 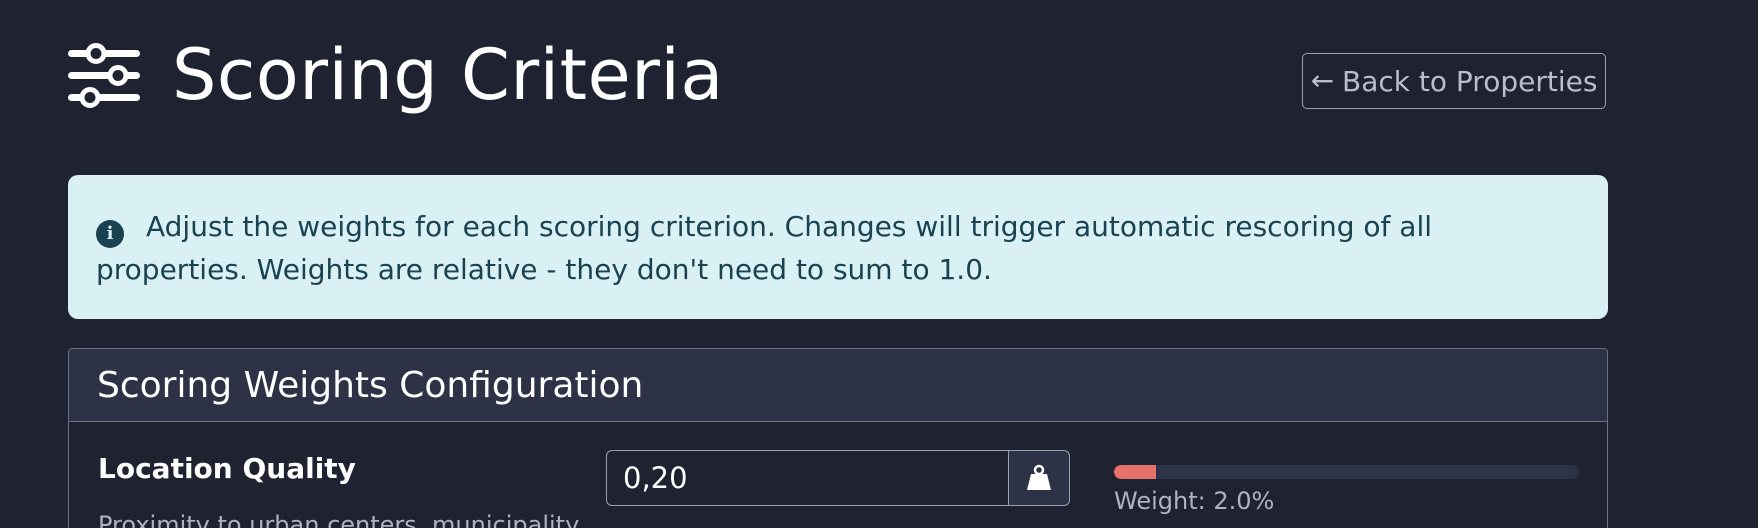 I want to click on info-circle-icon: i, so click(x=110, y=234).